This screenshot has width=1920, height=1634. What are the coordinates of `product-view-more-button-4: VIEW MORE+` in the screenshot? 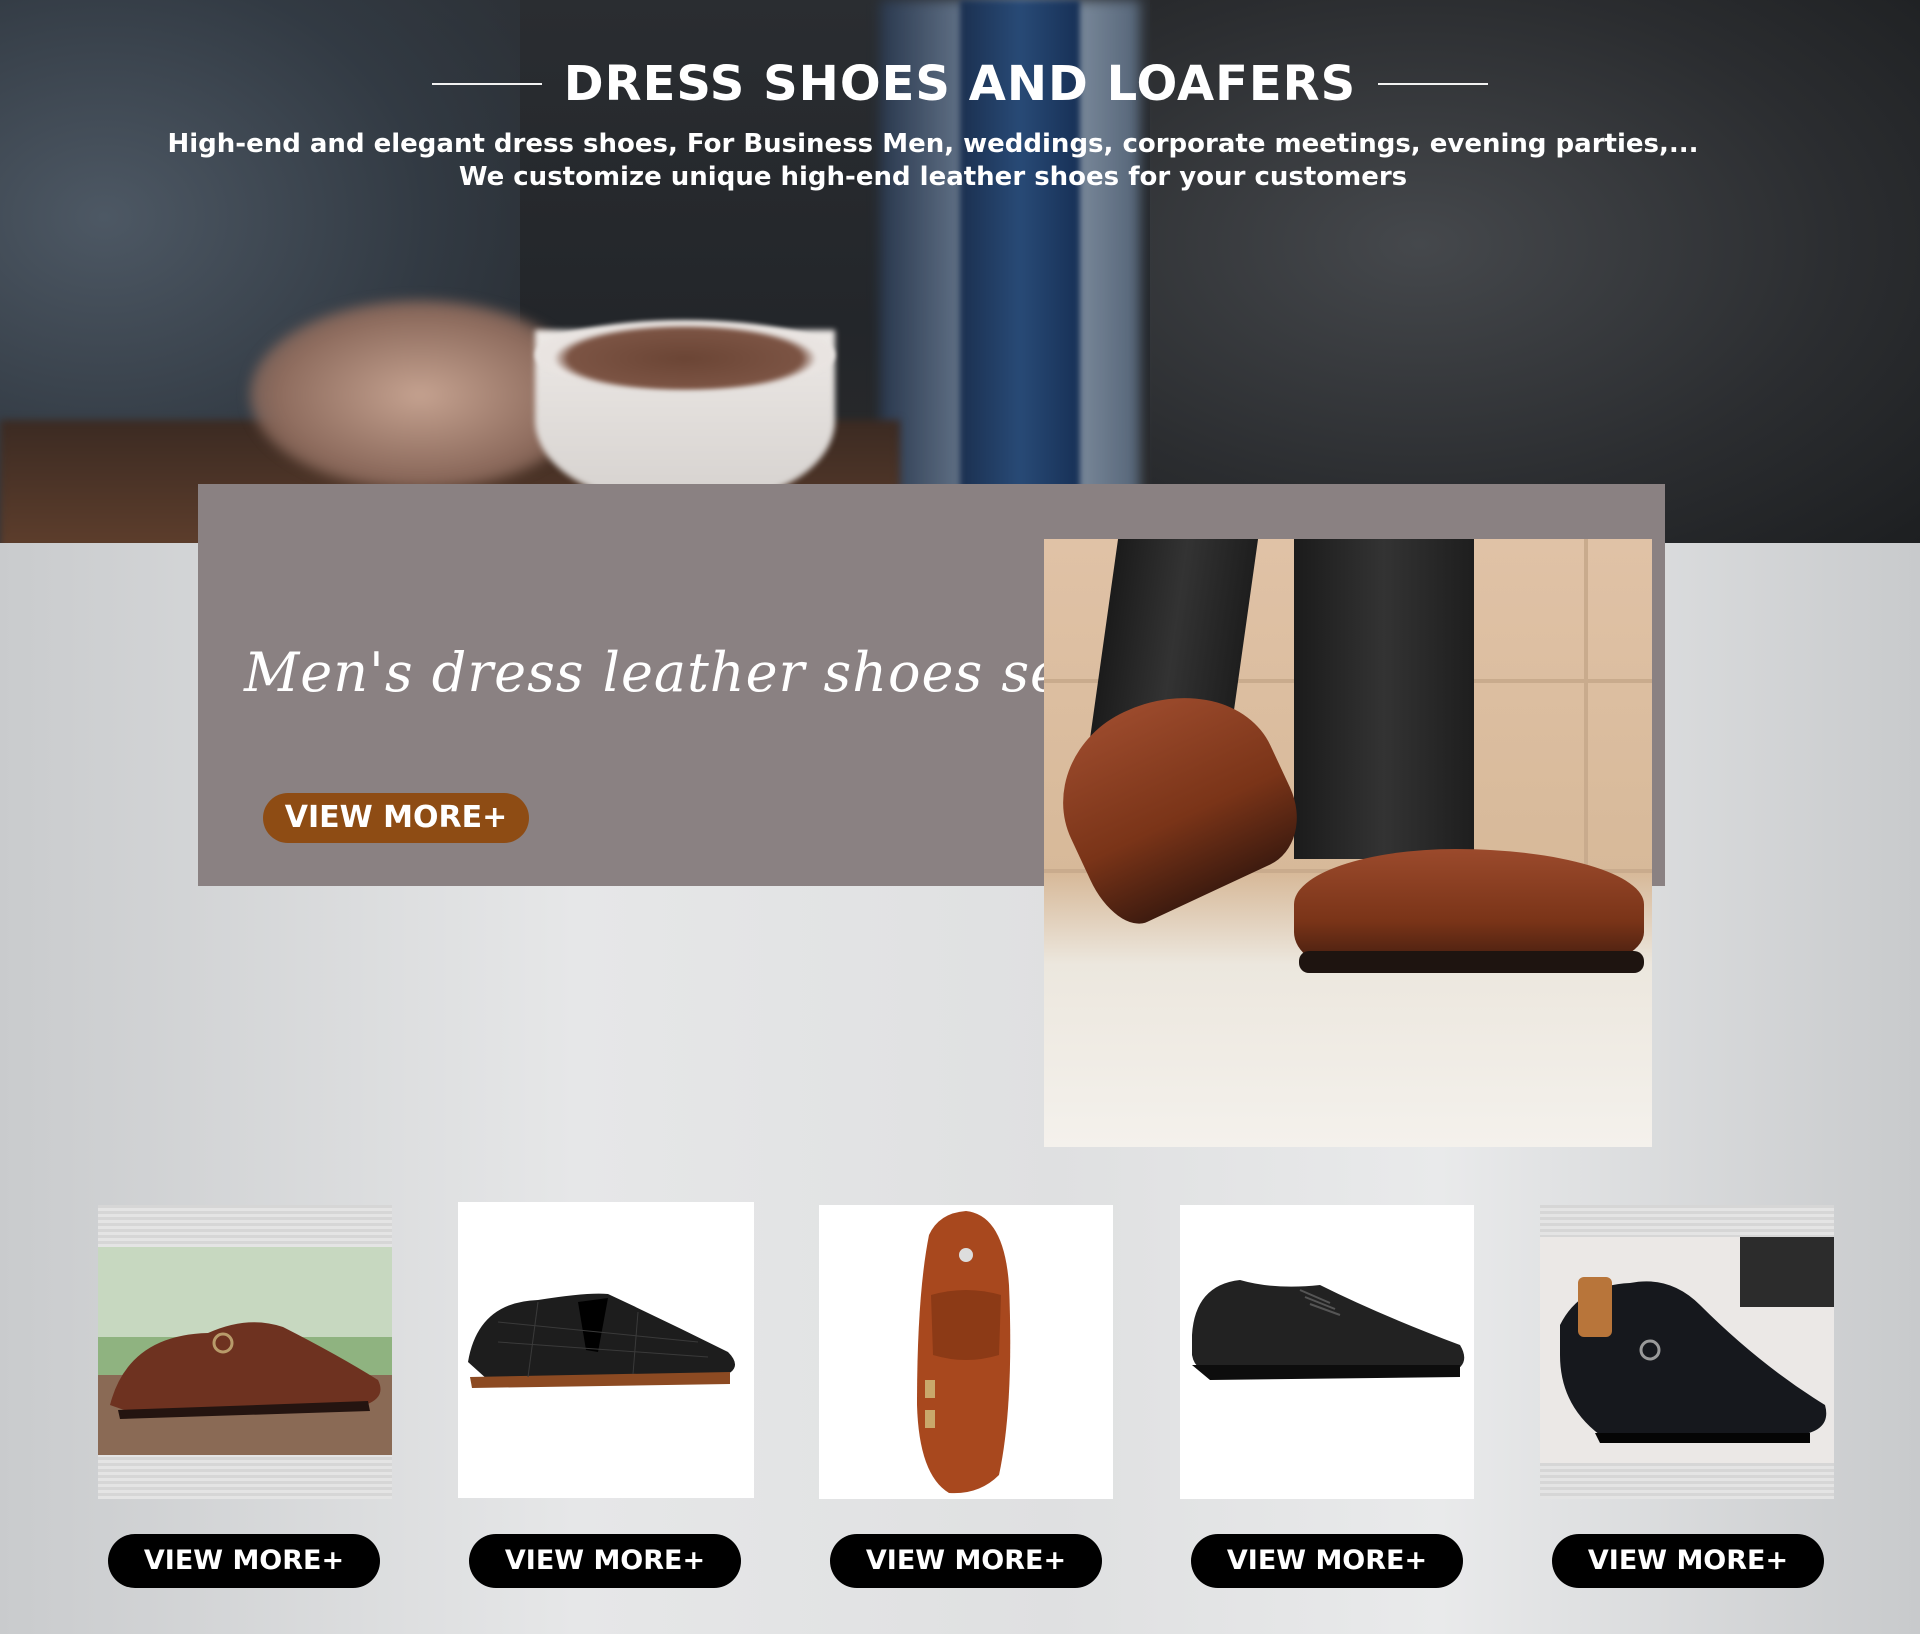 It's located at (1327, 1561).